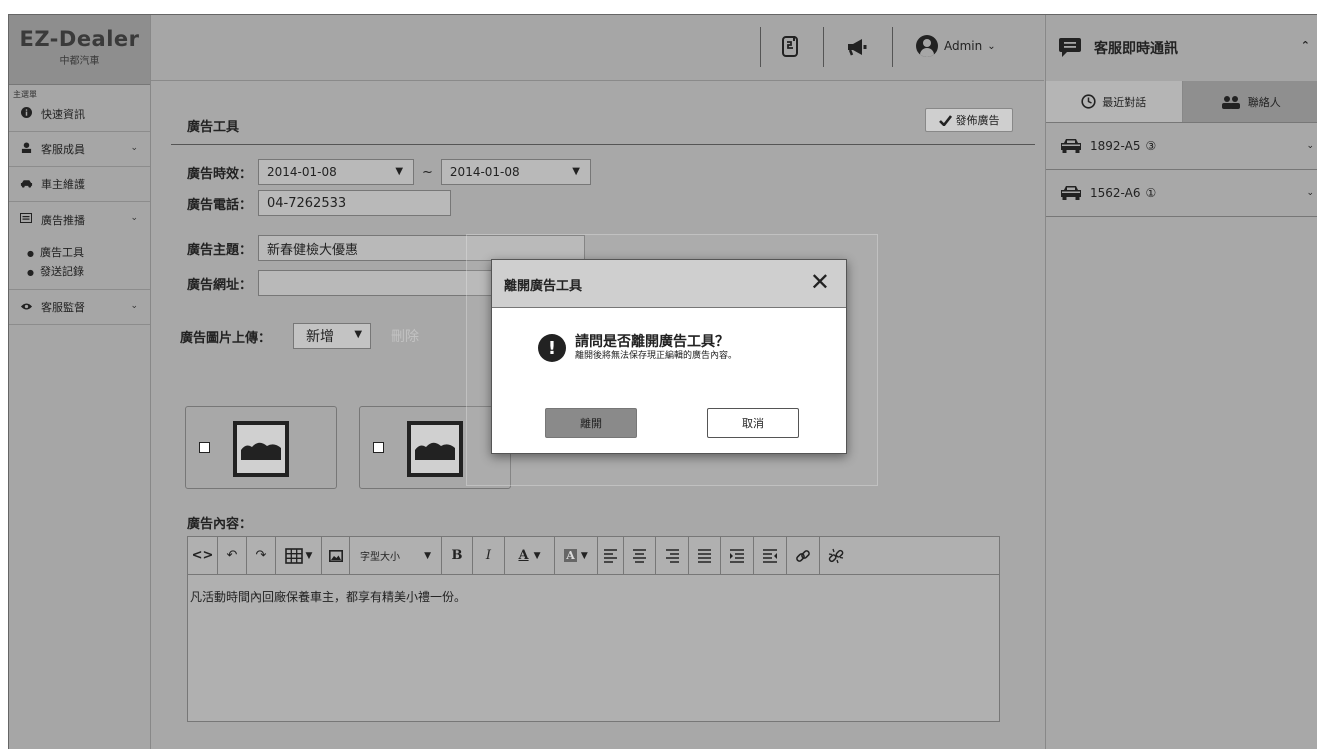 Image resolution: width=1317 pixels, height=749 pixels. Describe the element at coordinates (79, 39) in the screenshot. I see `brand-name: EZ-Dealer` at that location.